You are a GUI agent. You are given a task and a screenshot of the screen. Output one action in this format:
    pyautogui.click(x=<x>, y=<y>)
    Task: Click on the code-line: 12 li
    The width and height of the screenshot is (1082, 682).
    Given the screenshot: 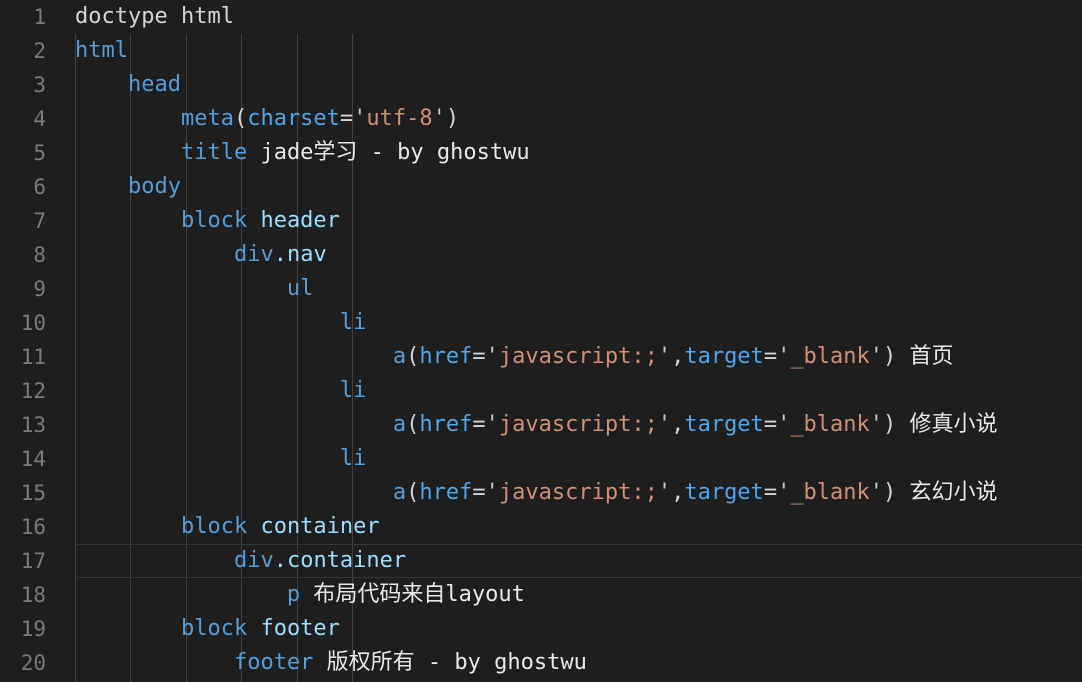 What is the action you would take?
    pyautogui.click(x=541, y=391)
    